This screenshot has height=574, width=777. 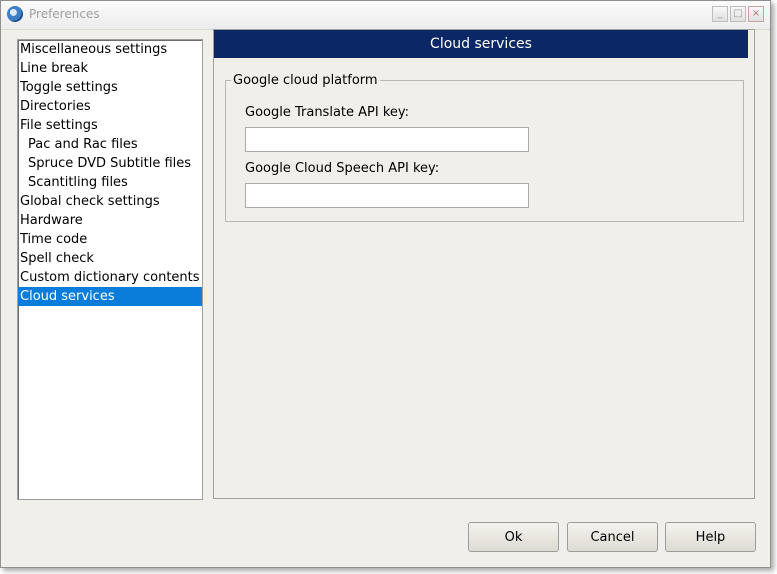 I want to click on title-bar: Preferences _ □ ×, so click(x=385, y=15).